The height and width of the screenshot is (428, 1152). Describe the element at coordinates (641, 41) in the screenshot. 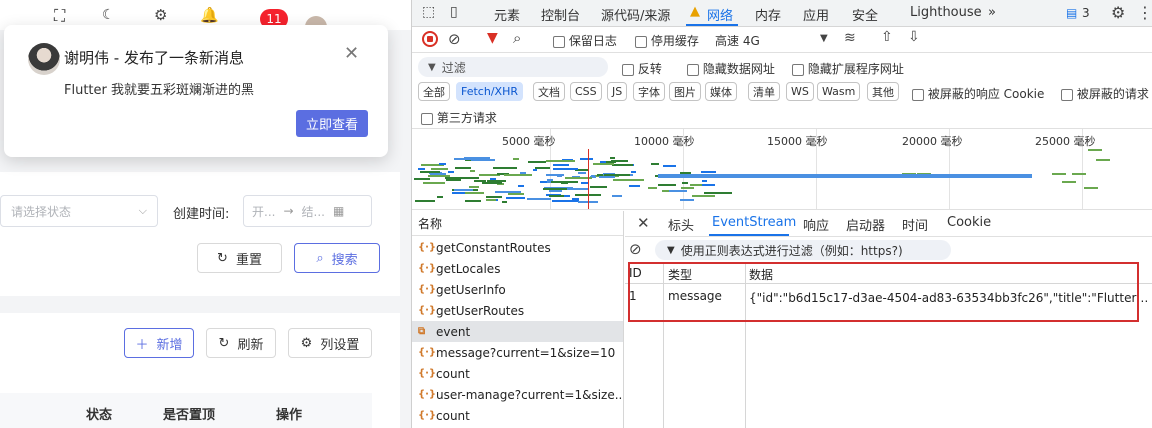

I see `disable-cache-checkbox` at that location.